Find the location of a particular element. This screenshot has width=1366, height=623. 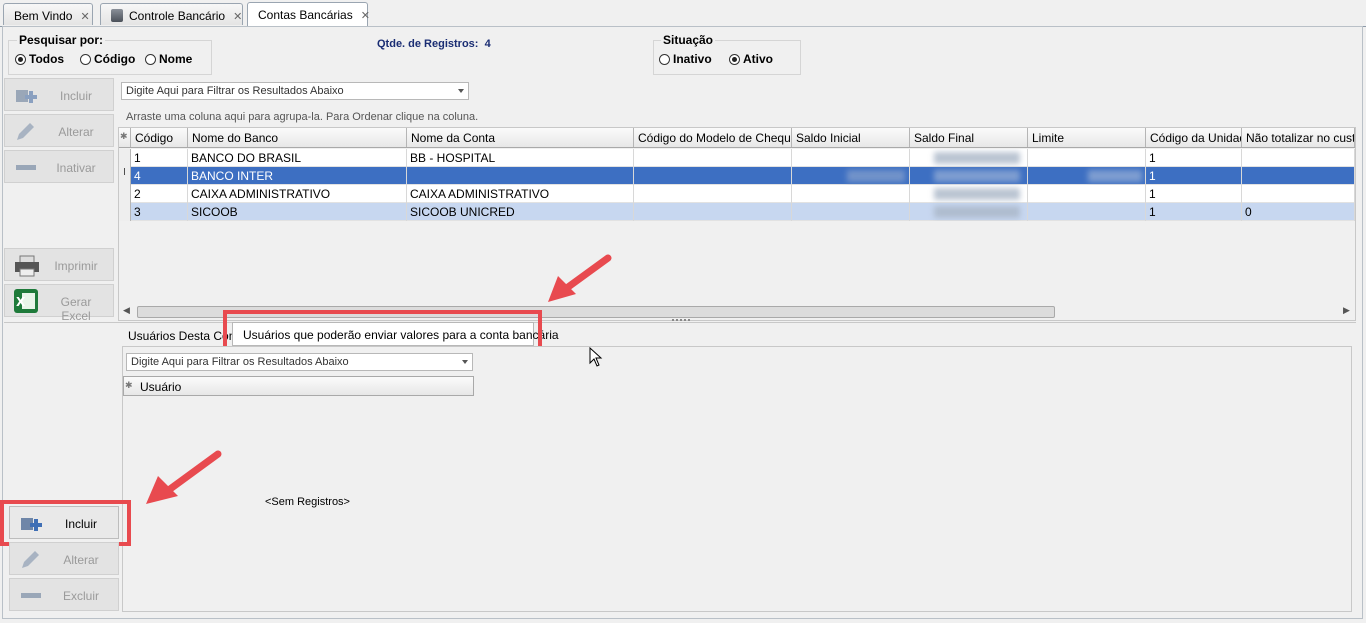

radio-label: Ativo is located at coordinates (758, 59).